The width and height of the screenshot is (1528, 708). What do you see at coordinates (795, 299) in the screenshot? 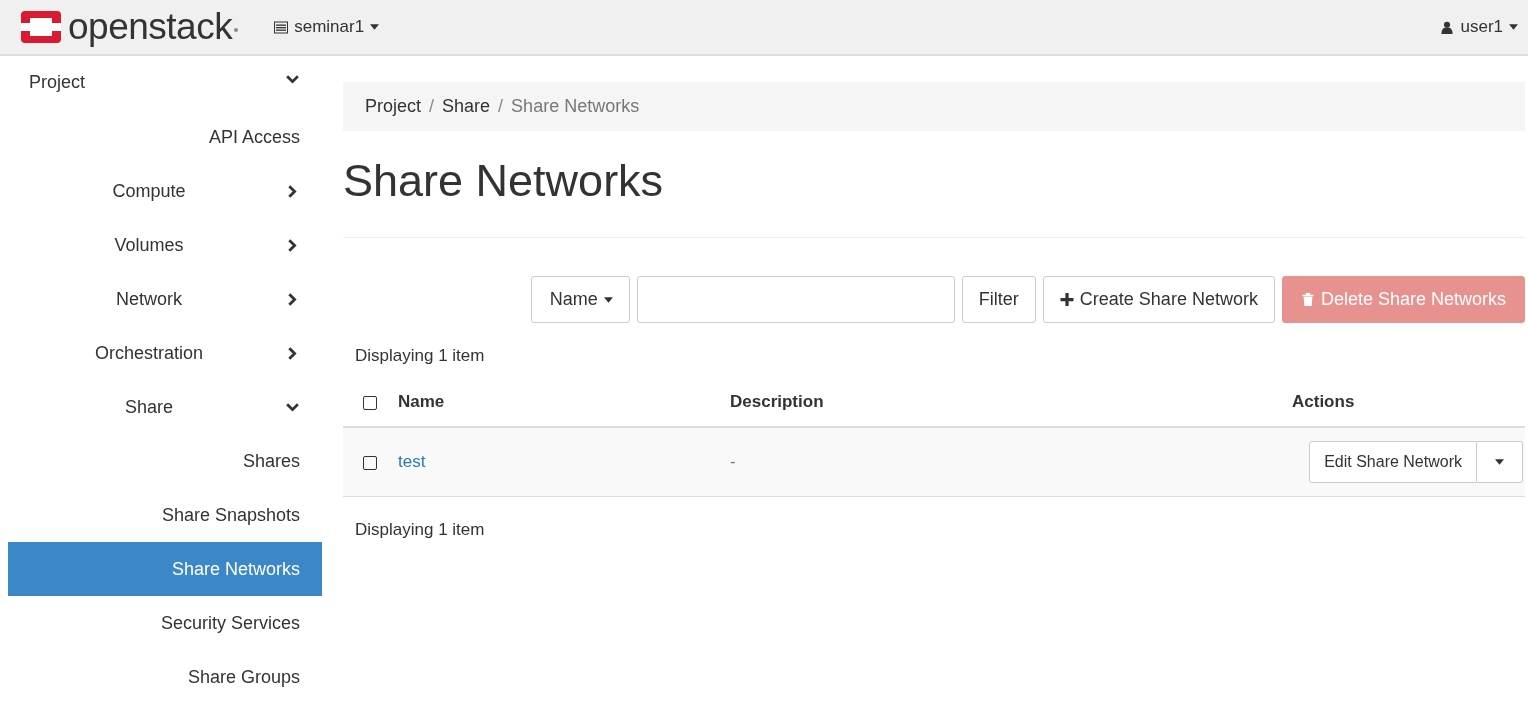
I see `filter-field` at bounding box center [795, 299].